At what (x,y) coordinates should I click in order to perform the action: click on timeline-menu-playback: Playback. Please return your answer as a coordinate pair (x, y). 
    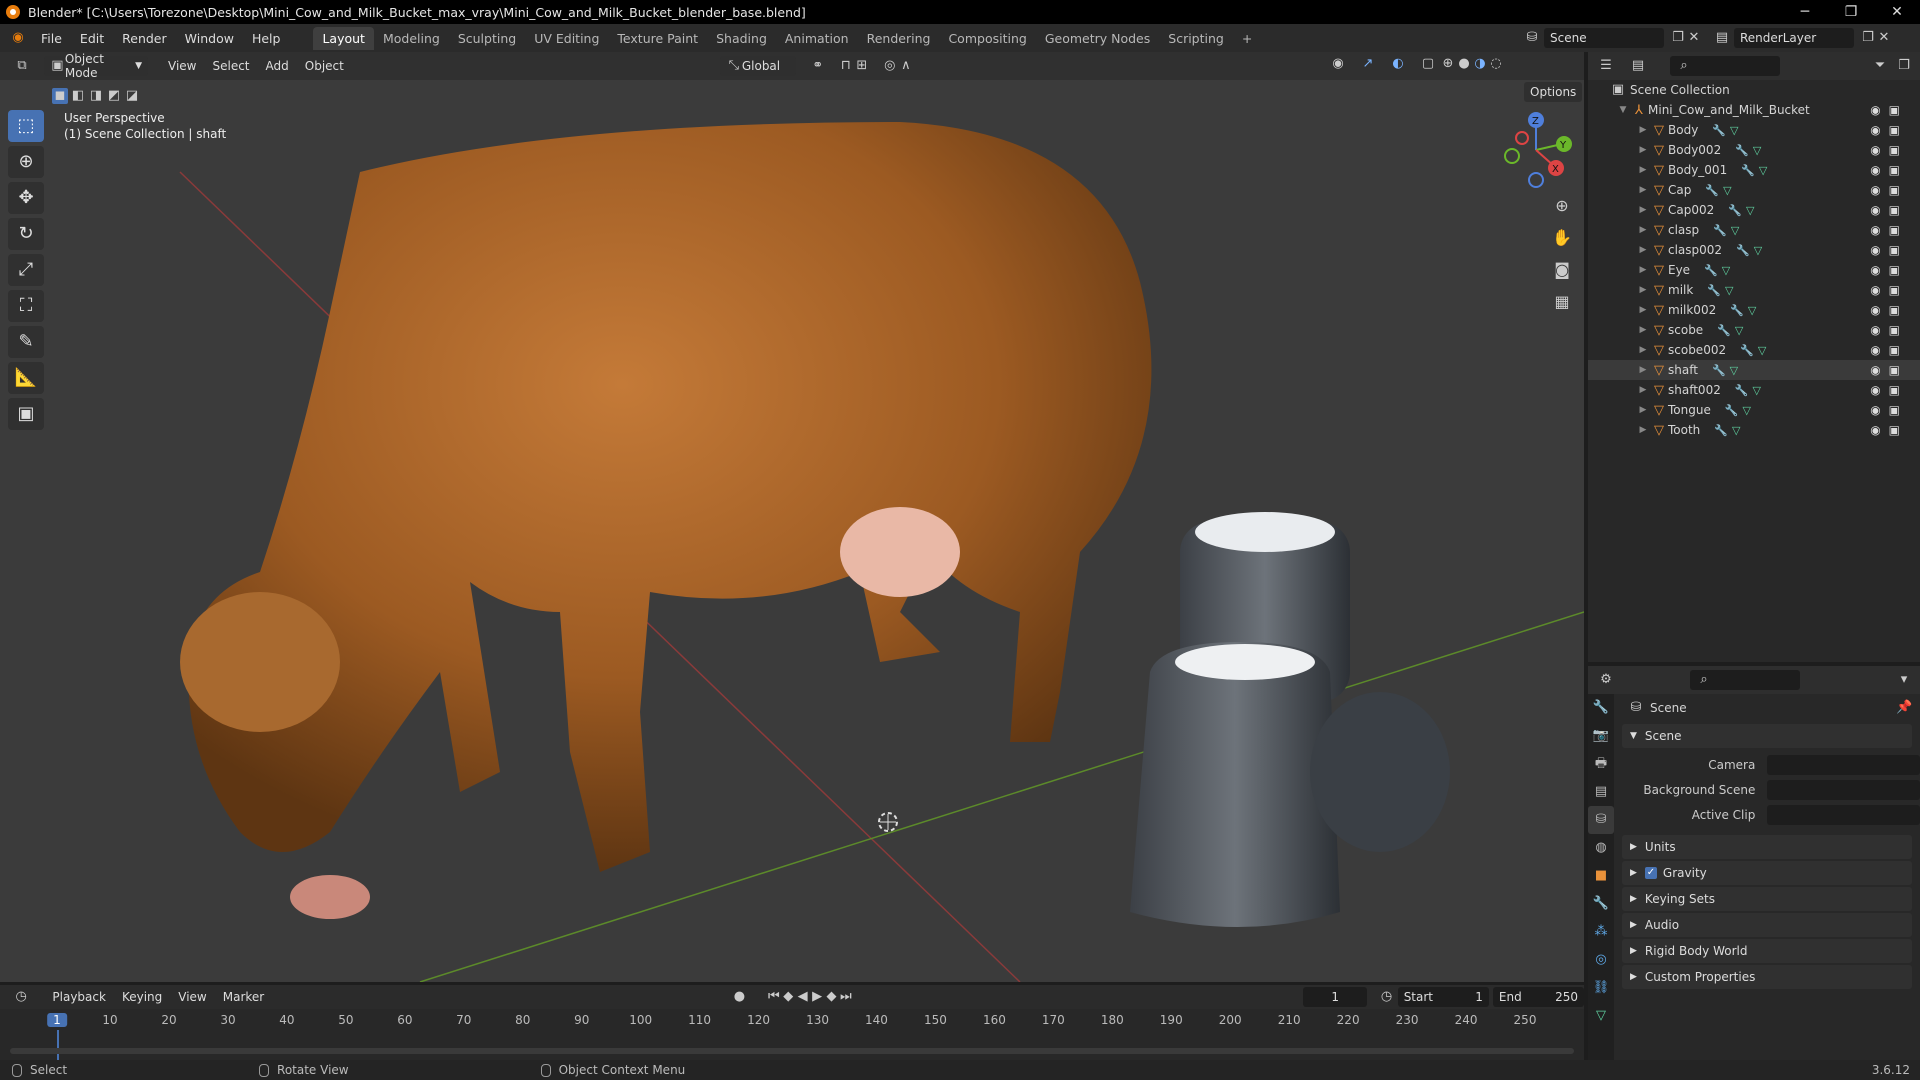
    Looking at the image, I should click on (79, 997).